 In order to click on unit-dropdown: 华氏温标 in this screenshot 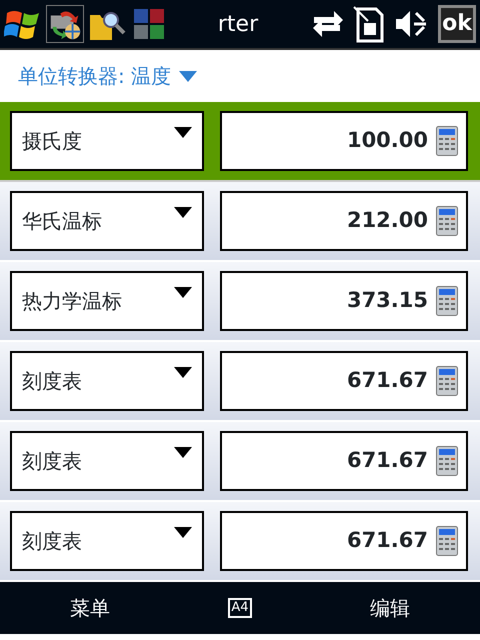, I will do `click(107, 221)`.